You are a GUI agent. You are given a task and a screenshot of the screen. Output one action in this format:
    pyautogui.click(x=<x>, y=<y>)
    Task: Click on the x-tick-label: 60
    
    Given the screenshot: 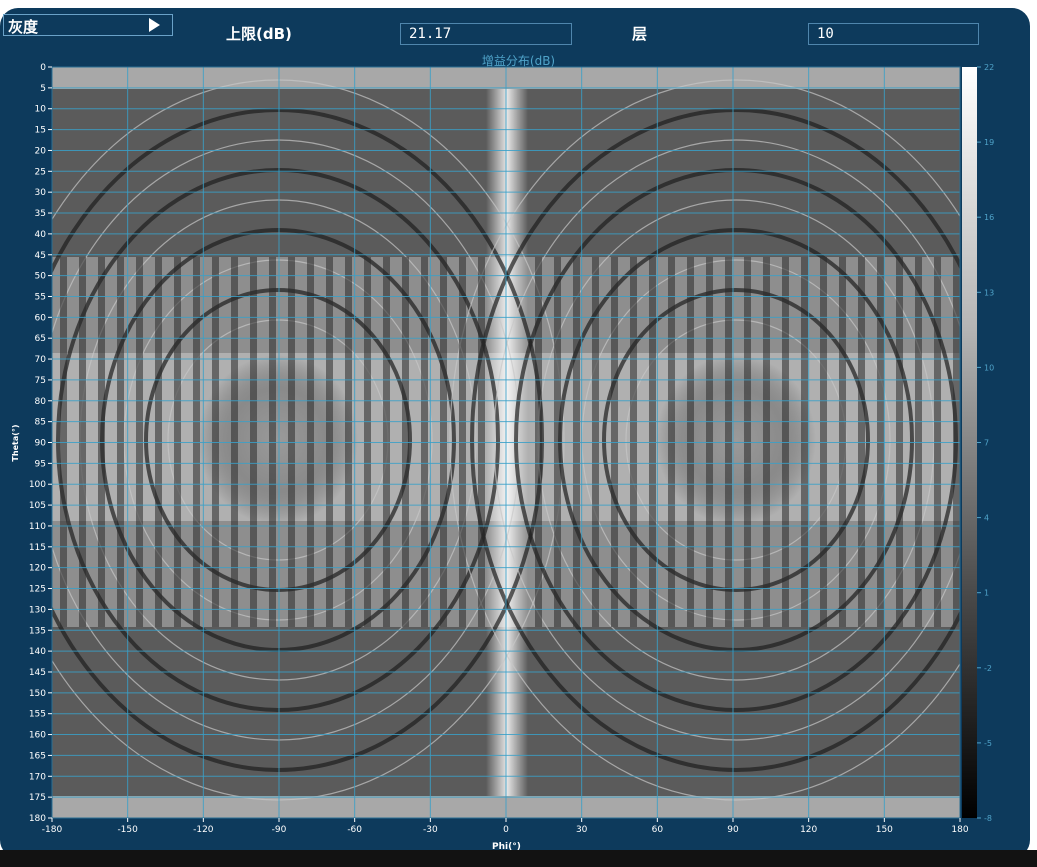 What is the action you would take?
    pyautogui.click(x=658, y=830)
    